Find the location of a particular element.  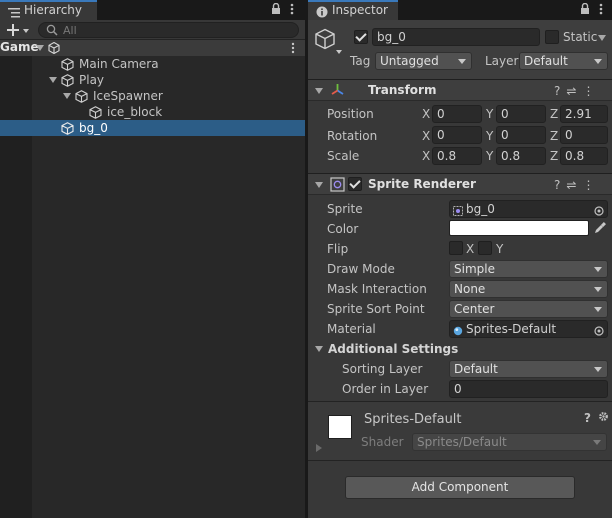

draw-mode-value: Simple is located at coordinates (474, 269).